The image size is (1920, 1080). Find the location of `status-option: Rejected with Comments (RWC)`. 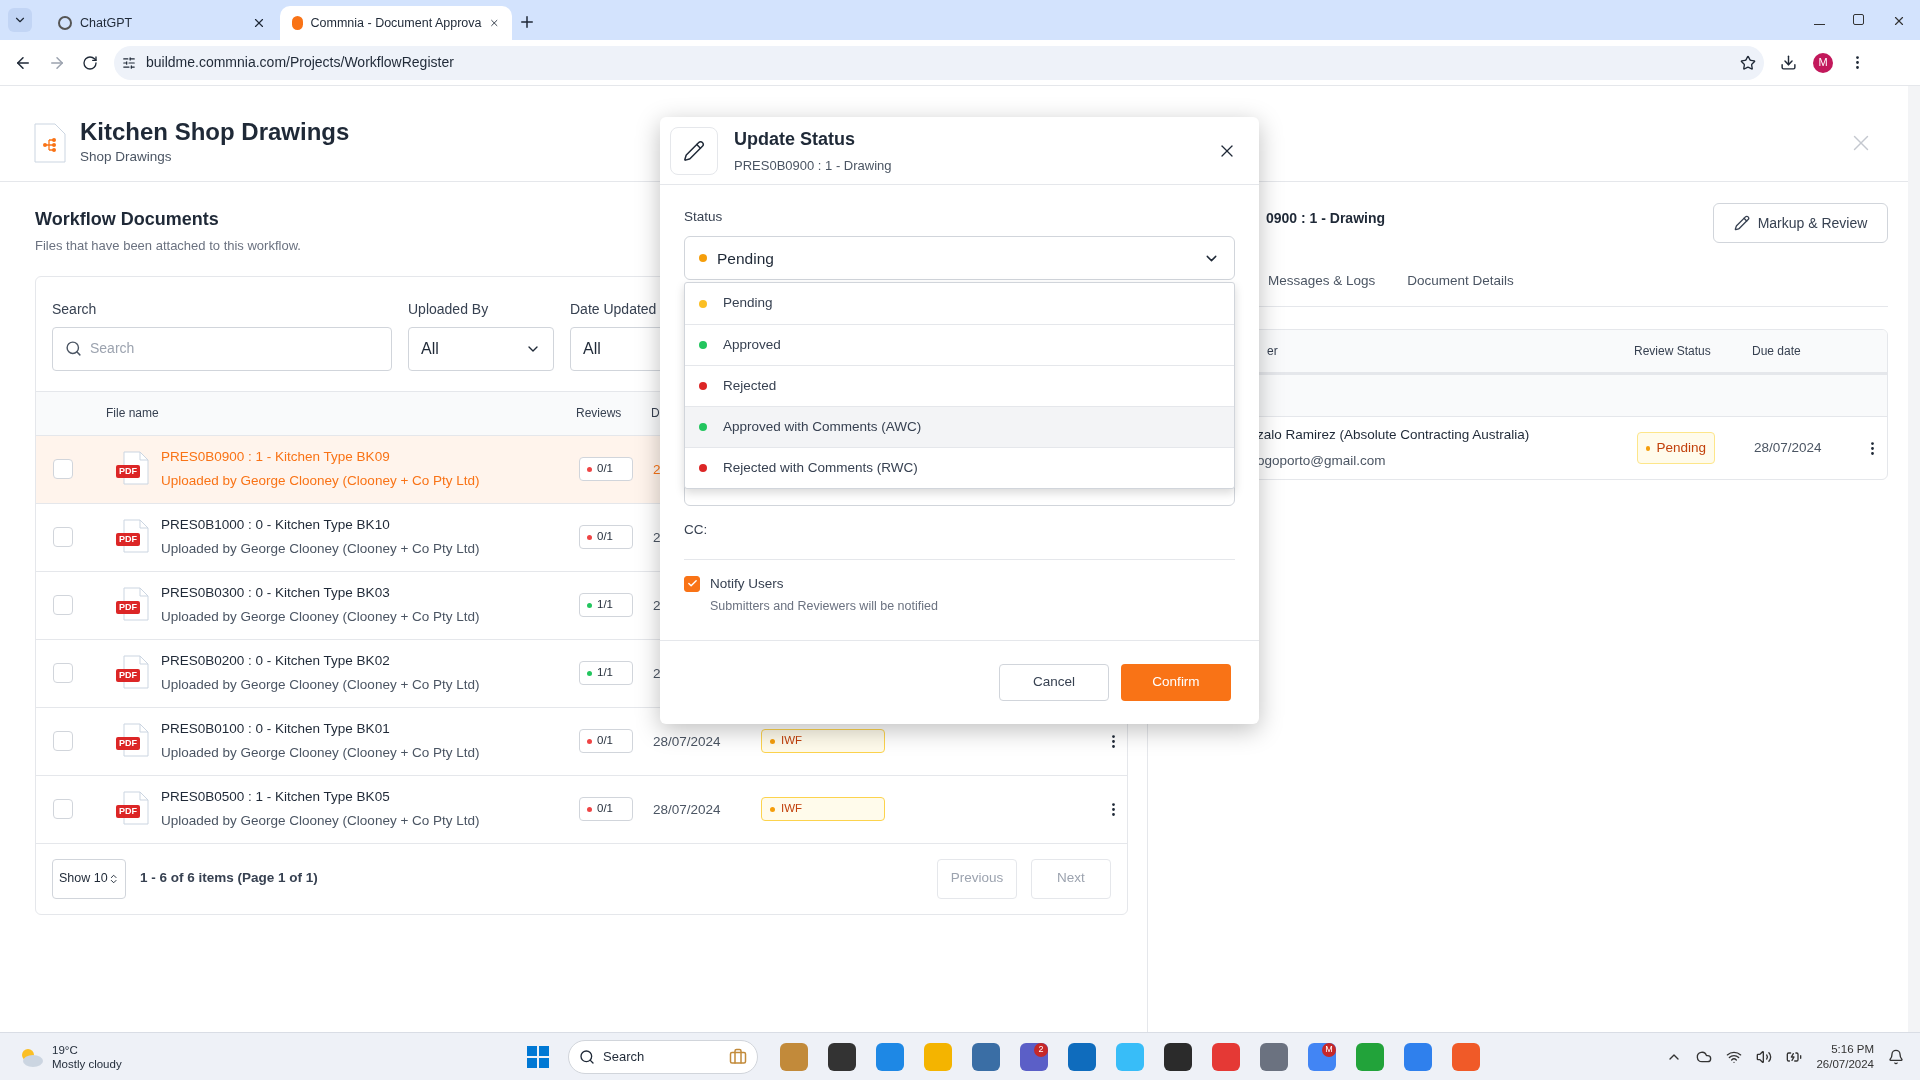

status-option: Rejected with Comments (RWC) is located at coordinates (959, 467).